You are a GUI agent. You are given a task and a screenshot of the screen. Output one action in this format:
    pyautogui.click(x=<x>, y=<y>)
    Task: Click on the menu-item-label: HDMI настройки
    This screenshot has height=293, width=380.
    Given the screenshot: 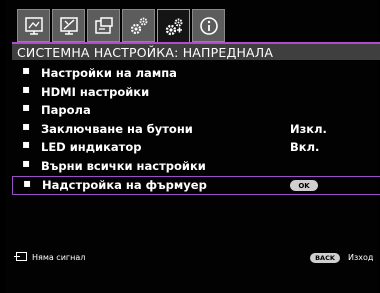 What is the action you would take?
    pyautogui.click(x=95, y=91)
    